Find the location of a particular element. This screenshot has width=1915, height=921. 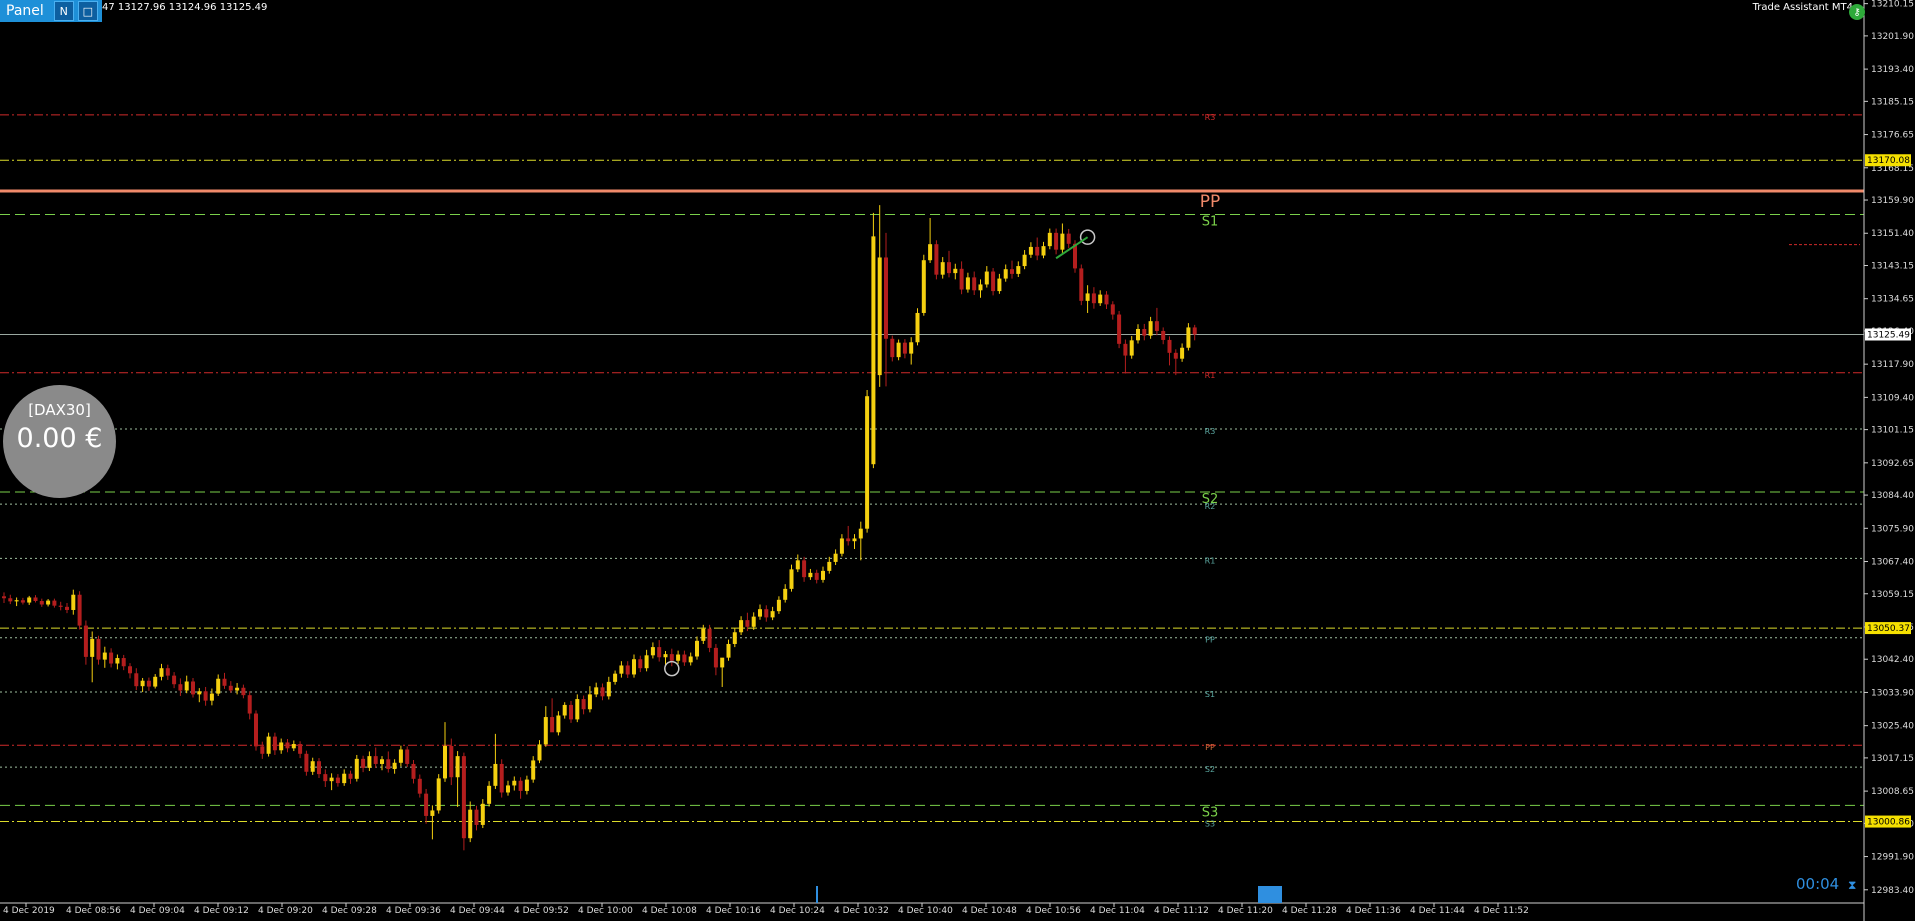

x-tick-label: 4 Dec 11:44 is located at coordinates (1437, 911).